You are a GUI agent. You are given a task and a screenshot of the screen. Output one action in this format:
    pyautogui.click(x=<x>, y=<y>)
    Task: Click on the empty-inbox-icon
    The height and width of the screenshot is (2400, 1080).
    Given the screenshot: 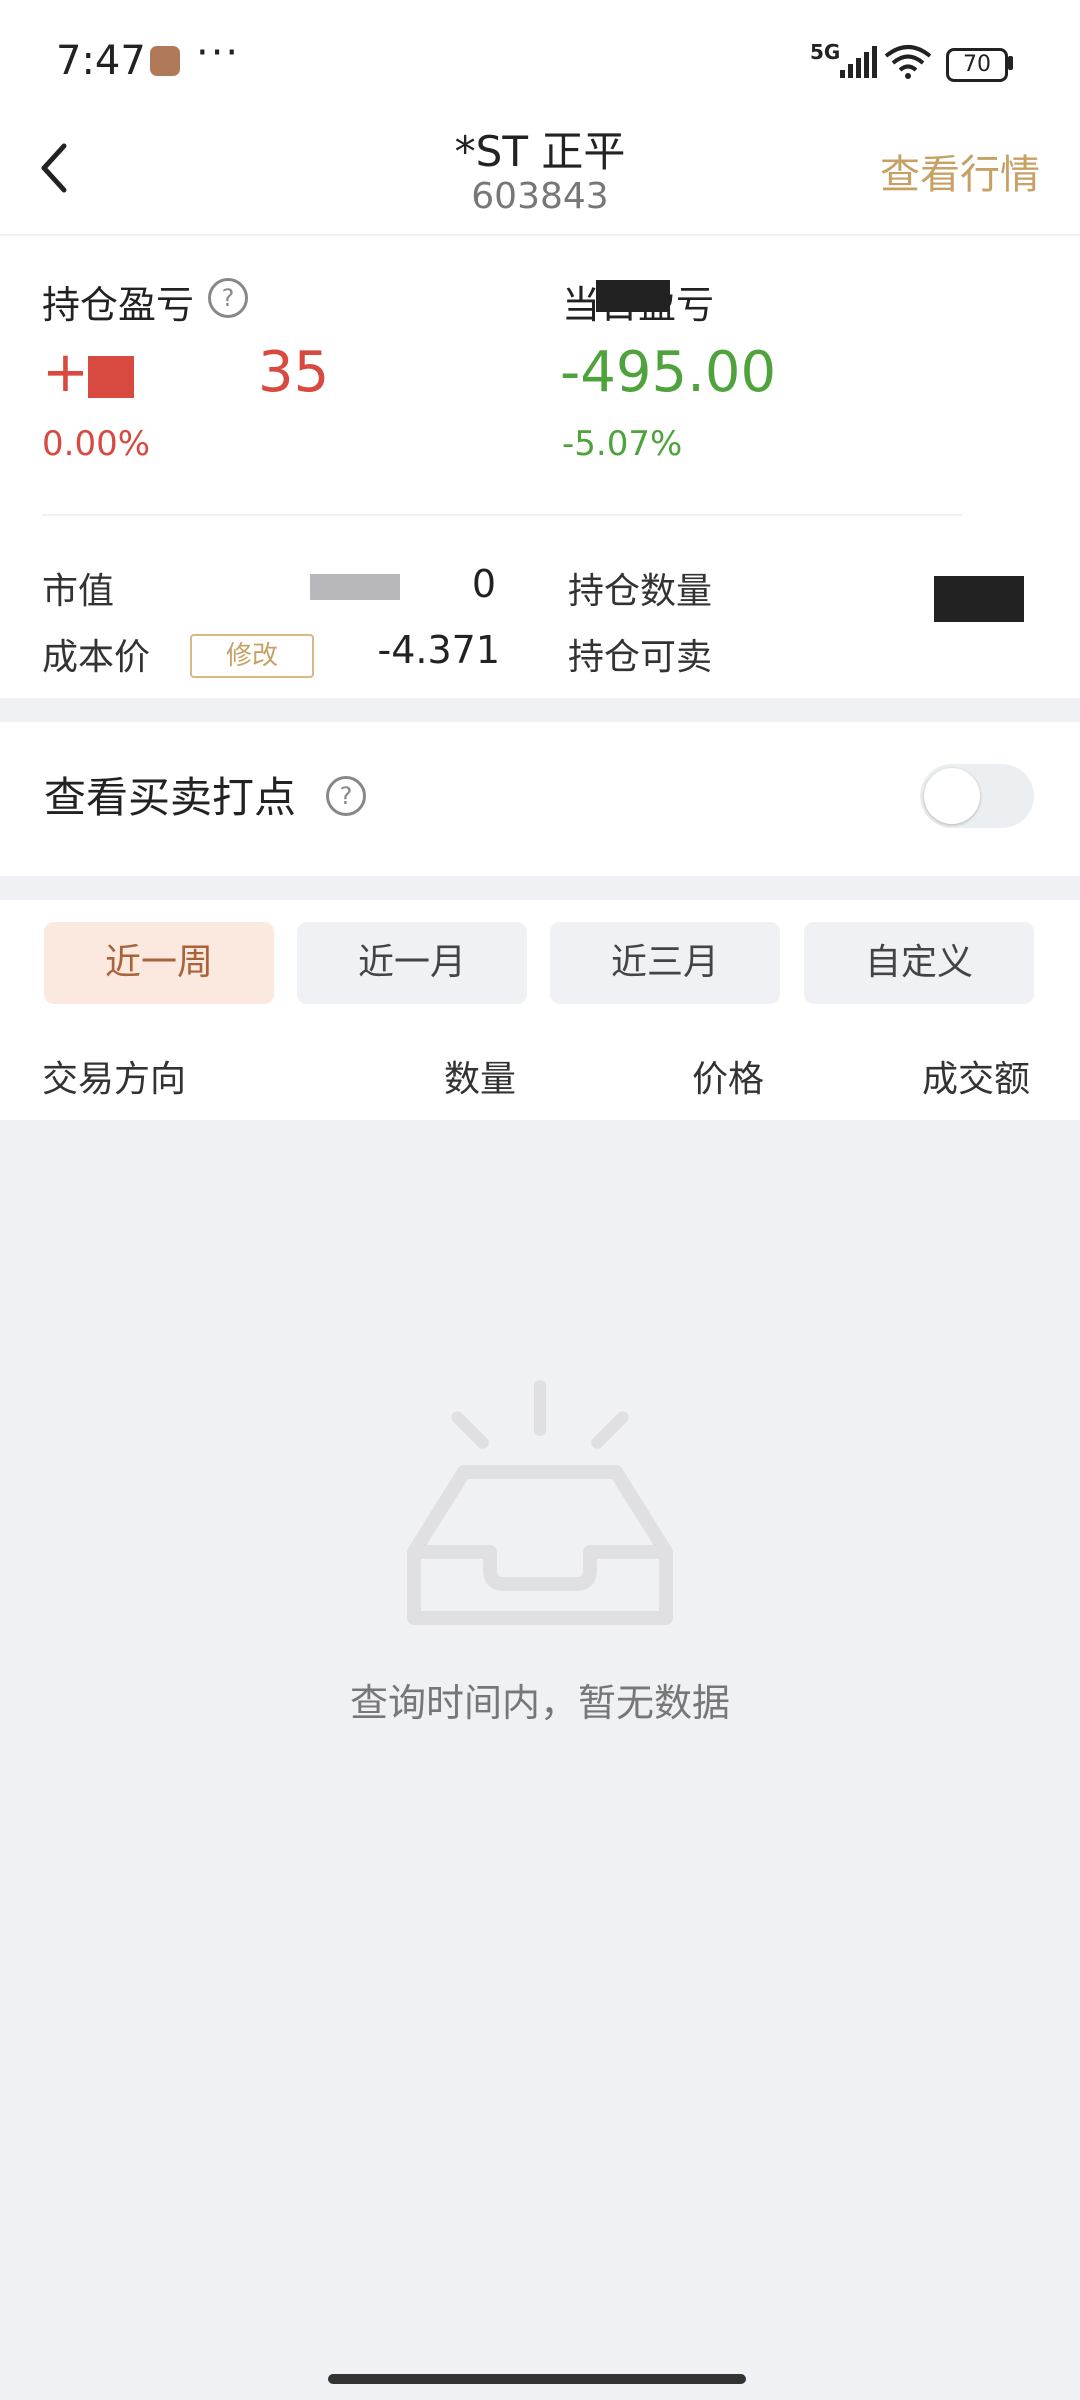 What is the action you would take?
    pyautogui.click(x=540, y=1502)
    